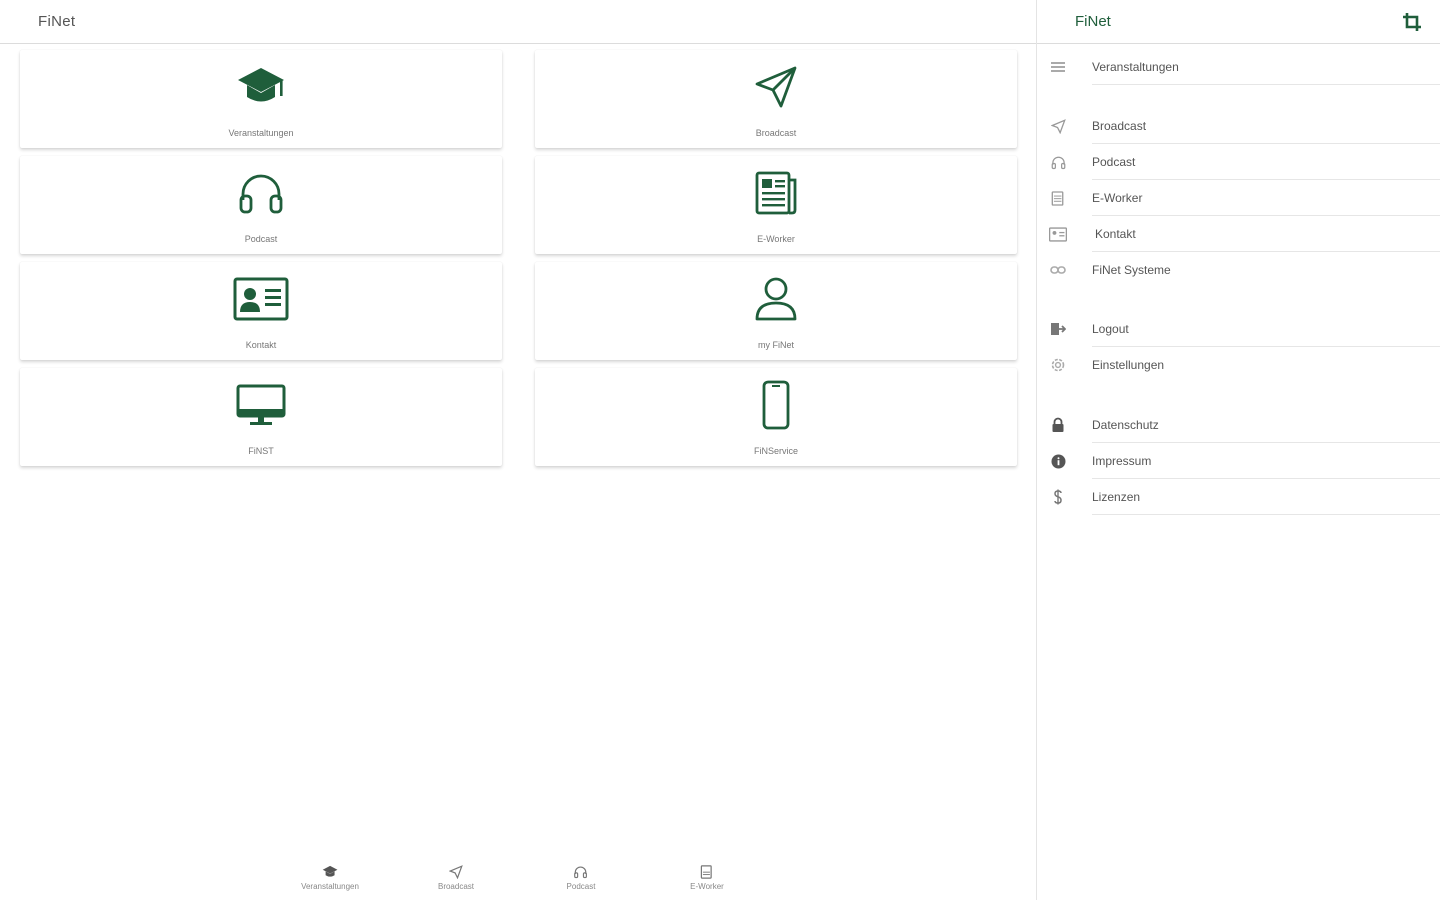 The height and width of the screenshot is (900, 1440). What do you see at coordinates (1110, 329) in the screenshot?
I see `drawer-item-label: Logout` at bounding box center [1110, 329].